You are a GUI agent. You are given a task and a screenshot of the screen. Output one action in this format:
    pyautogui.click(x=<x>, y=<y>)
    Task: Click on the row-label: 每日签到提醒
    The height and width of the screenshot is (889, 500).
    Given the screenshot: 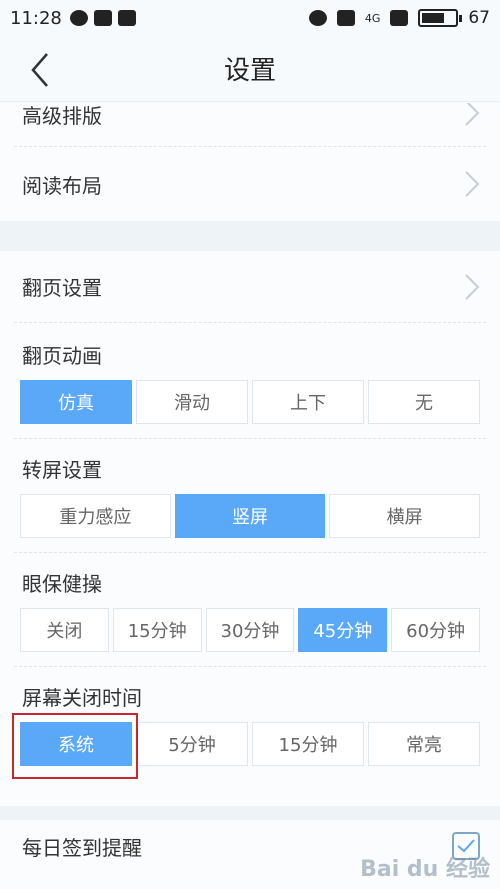 What is the action you would take?
    pyautogui.click(x=82, y=847)
    